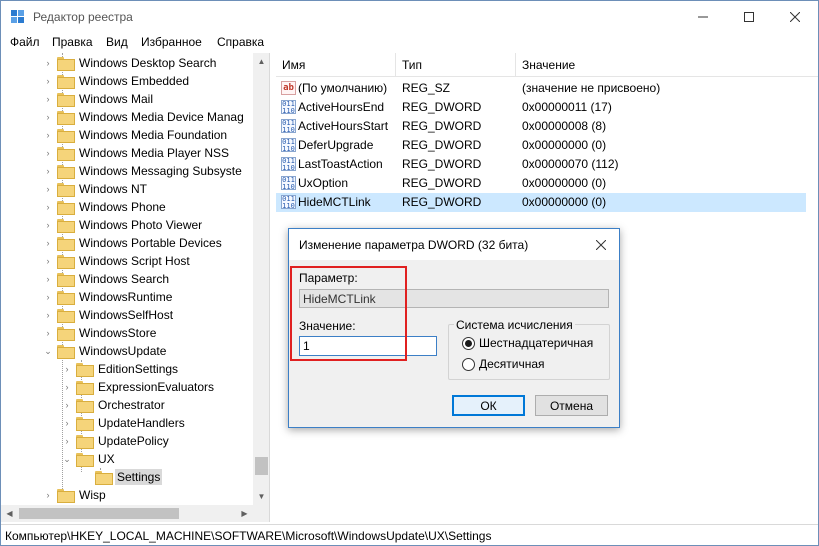 This screenshot has width=819, height=546. I want to click on value-row: 011 110 UxOption REG_DWORD 0x00000000 (0), so click(541, 183).